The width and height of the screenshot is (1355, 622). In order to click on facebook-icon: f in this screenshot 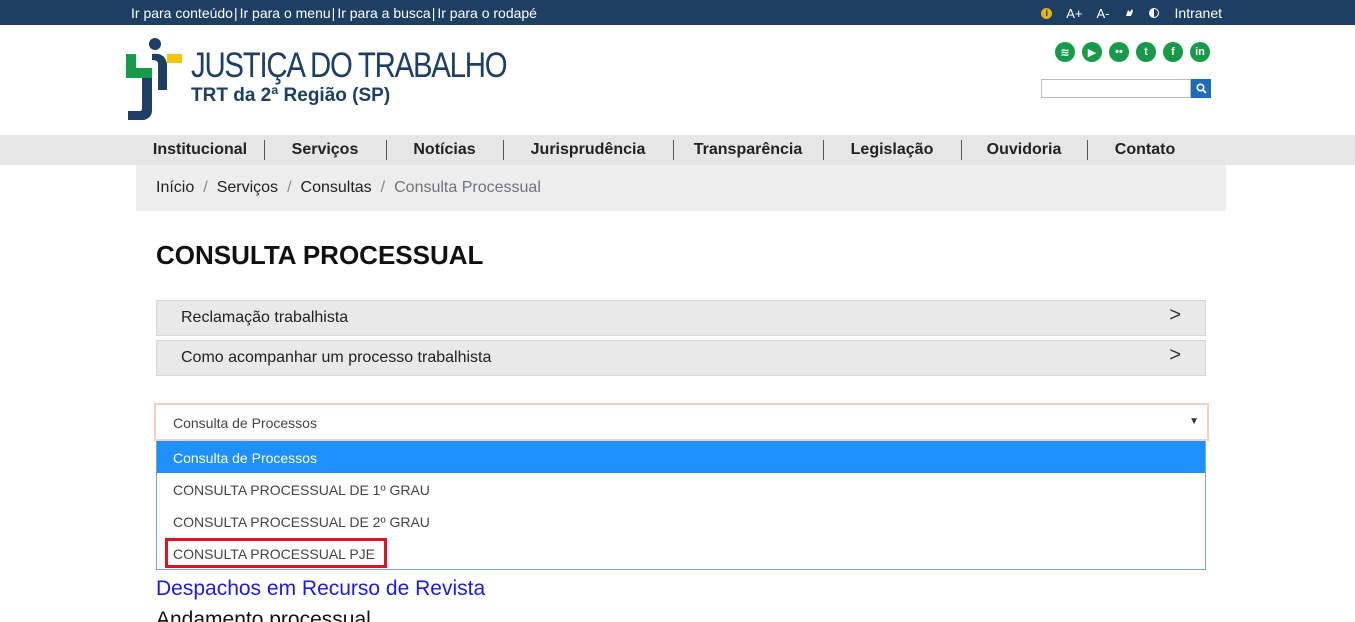, I will do `click(1173, 52)`.